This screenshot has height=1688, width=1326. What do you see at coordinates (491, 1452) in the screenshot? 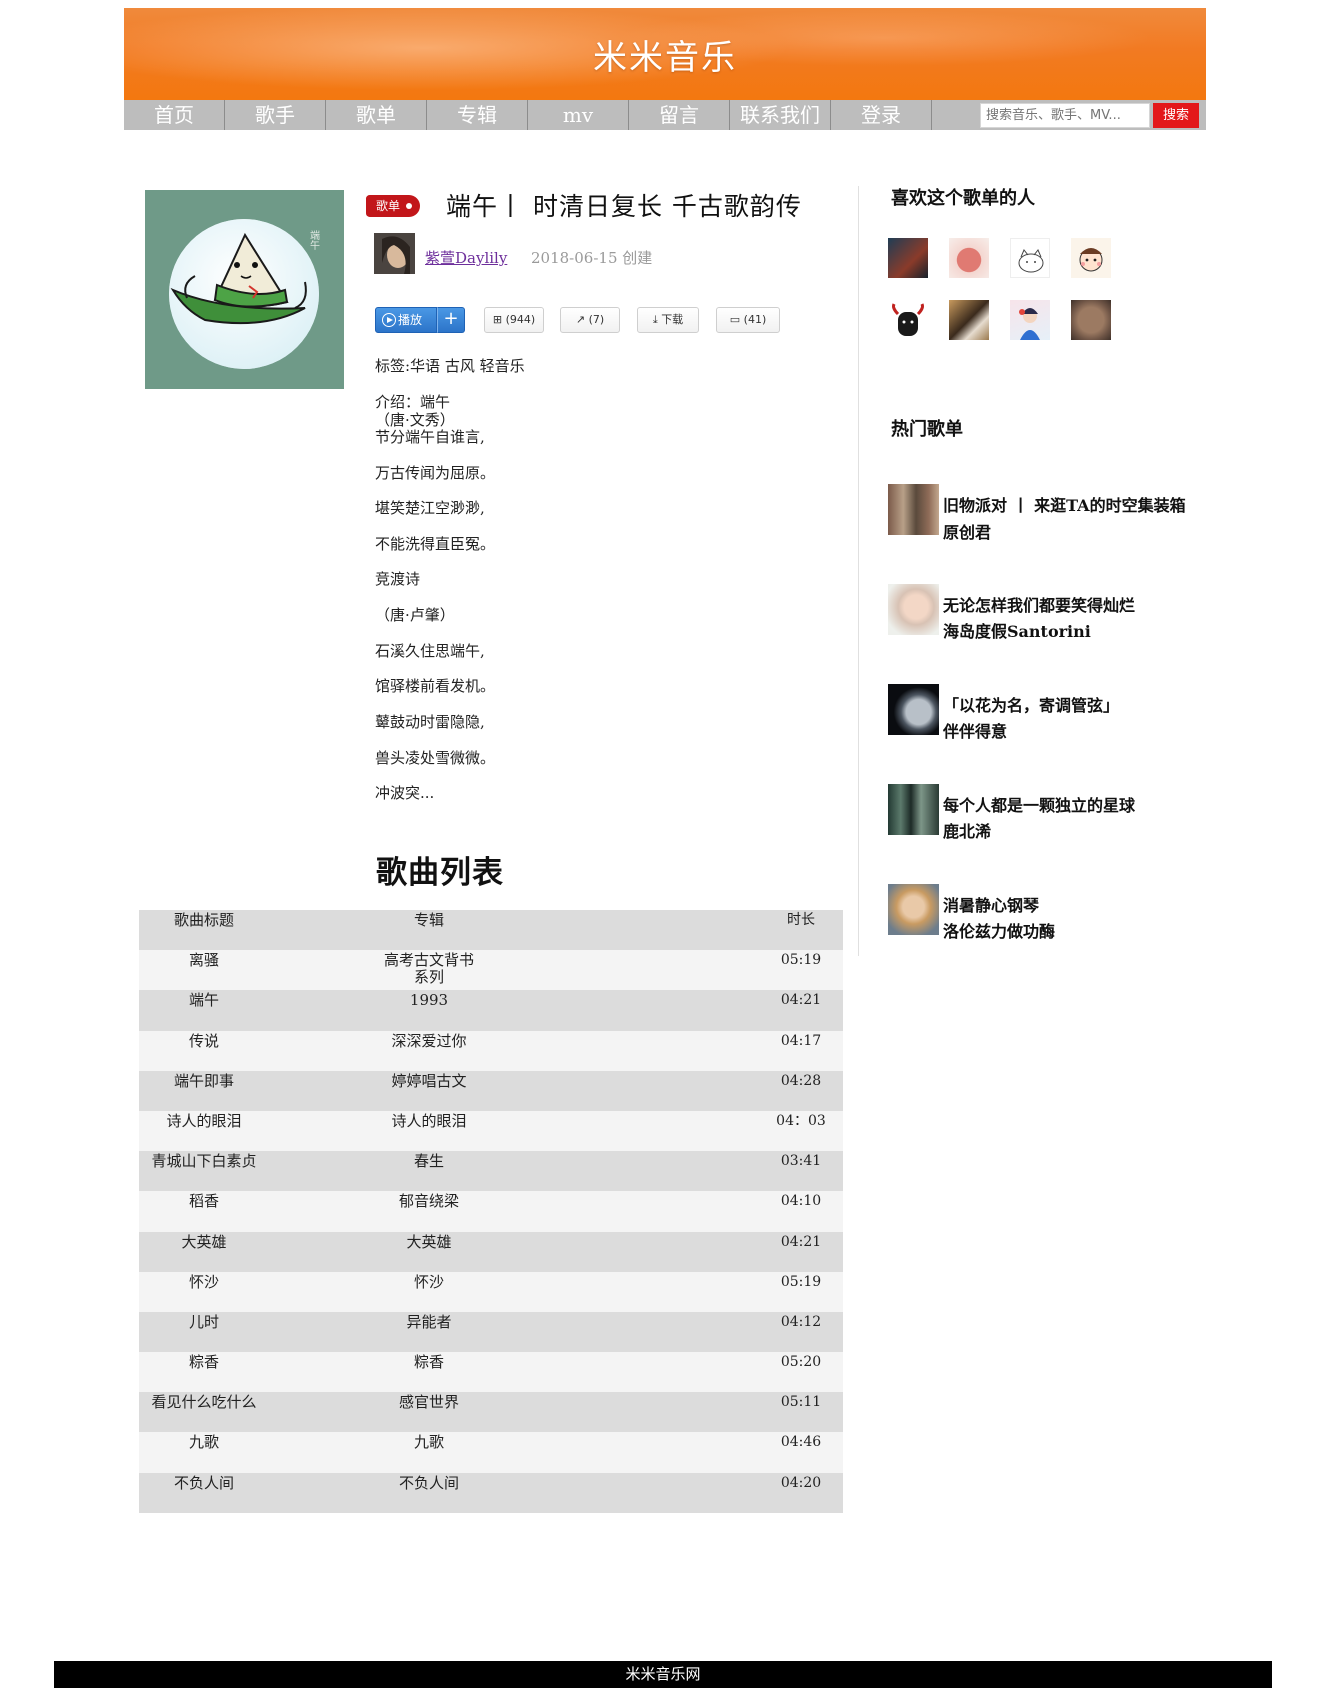
I see `table-row: 九歌 九歌 04:46` at bounding box center [491, 1452].